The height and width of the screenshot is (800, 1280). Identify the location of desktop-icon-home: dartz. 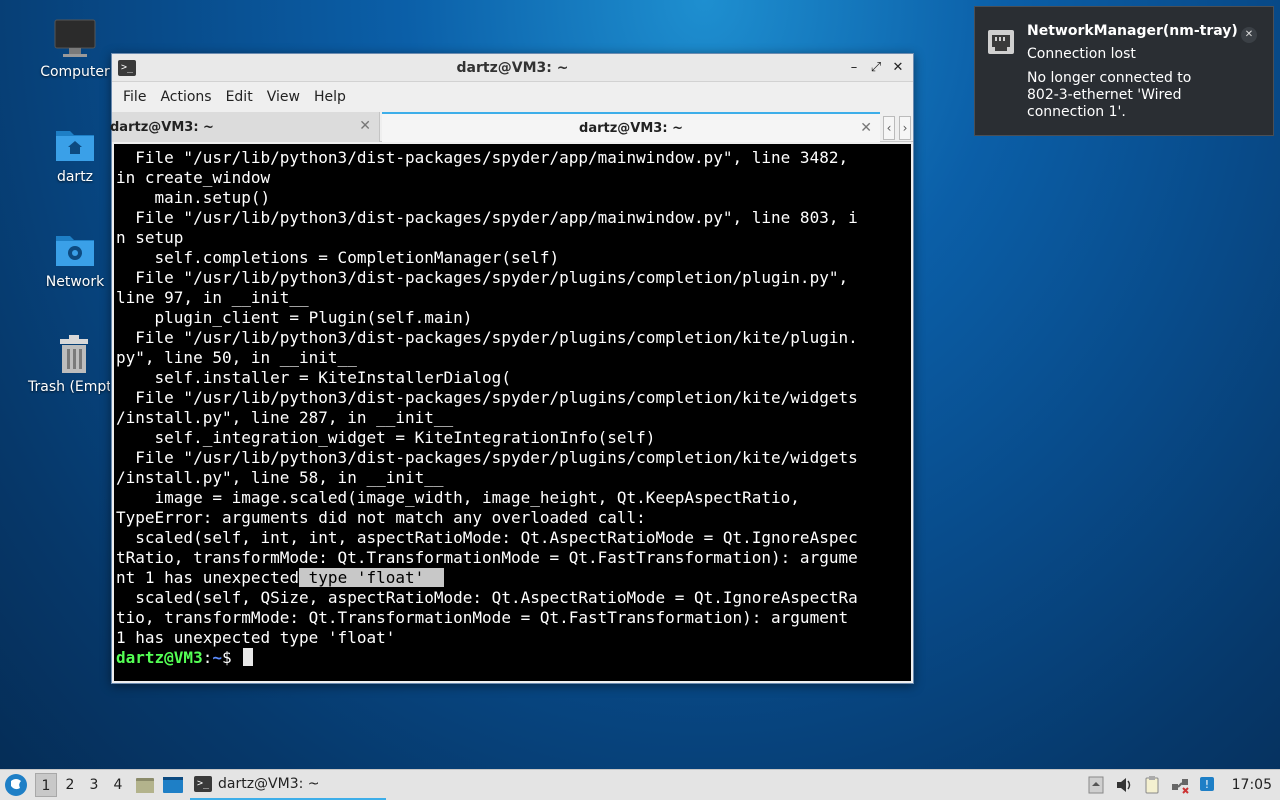
(75, 154).